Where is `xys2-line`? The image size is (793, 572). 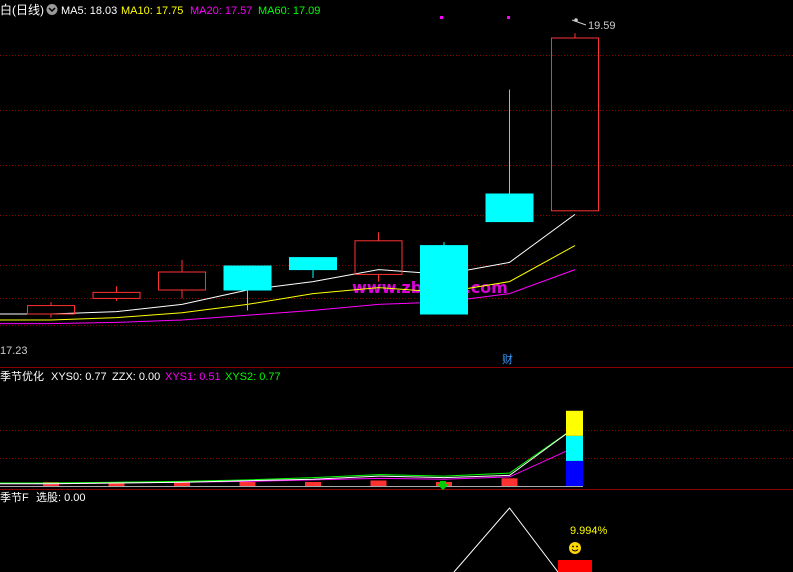 xys2-line is located at coordinates (288, 455).